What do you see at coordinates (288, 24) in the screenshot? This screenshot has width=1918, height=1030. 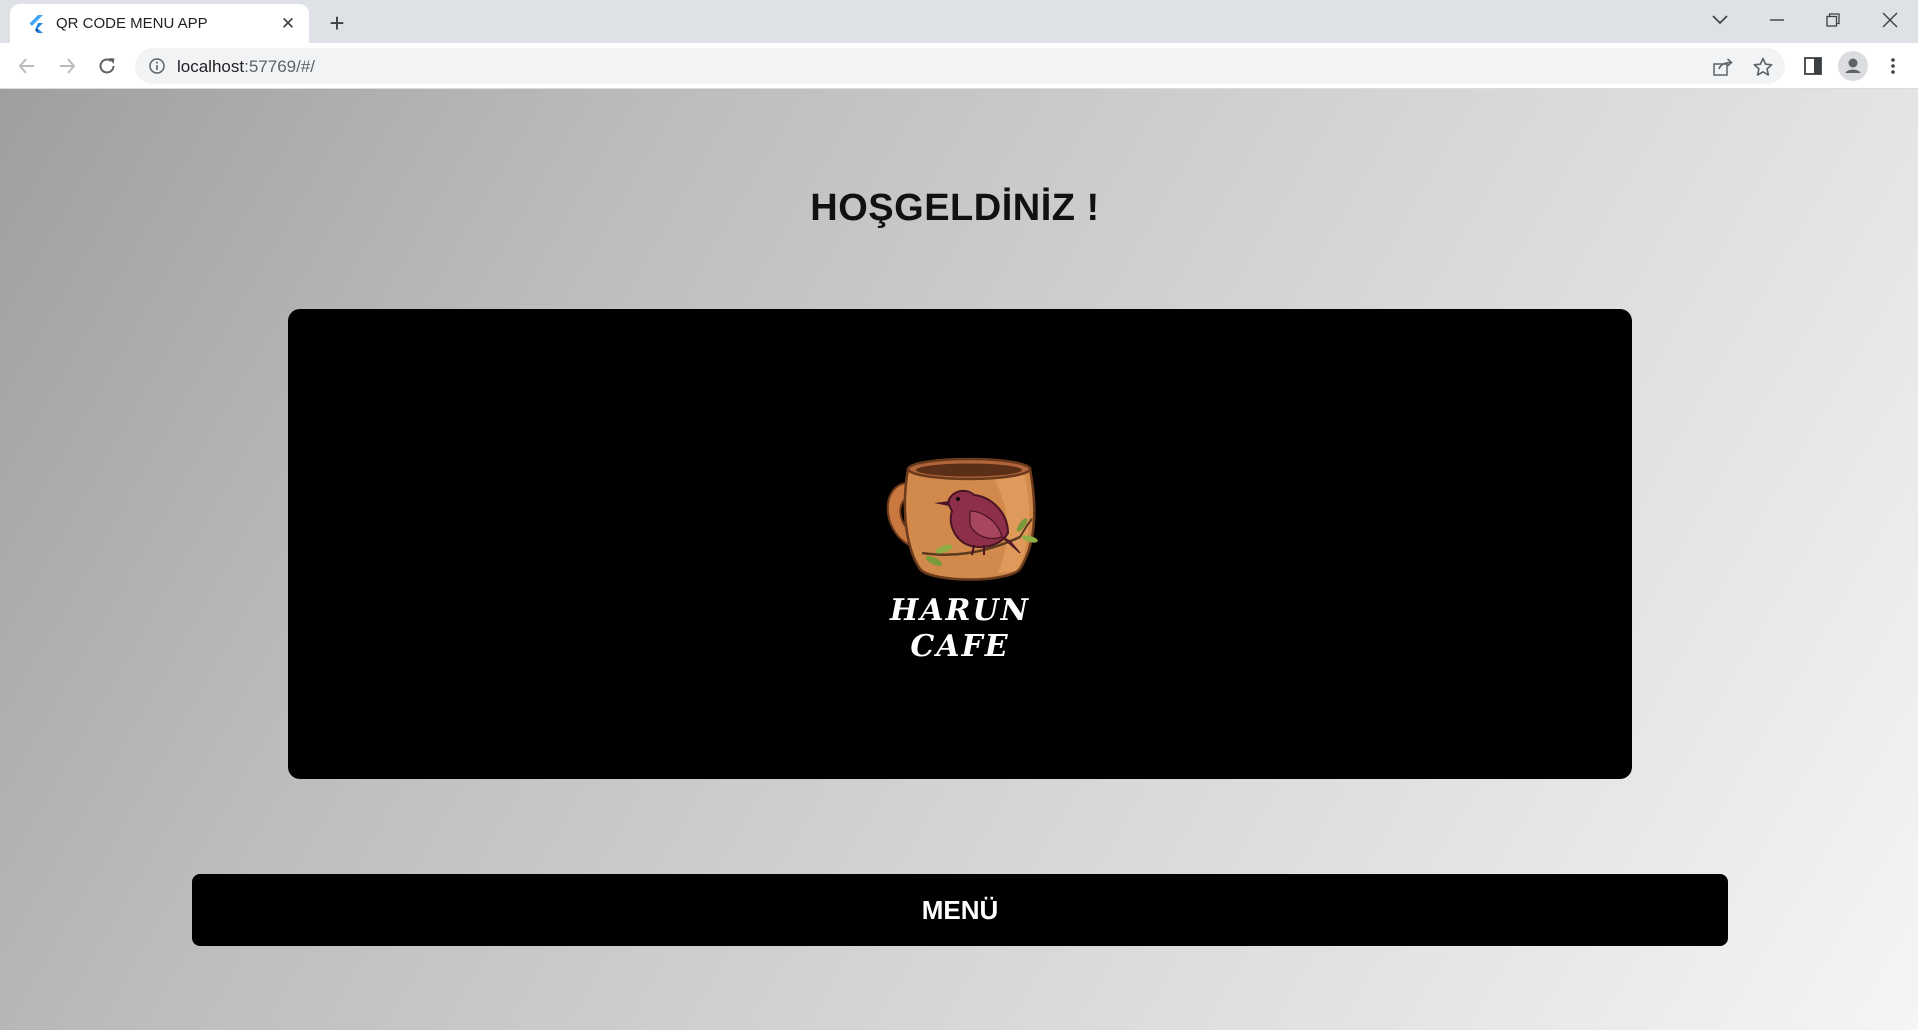 I see `tab-close-icon: ✕` at bounding box center [288, 24].